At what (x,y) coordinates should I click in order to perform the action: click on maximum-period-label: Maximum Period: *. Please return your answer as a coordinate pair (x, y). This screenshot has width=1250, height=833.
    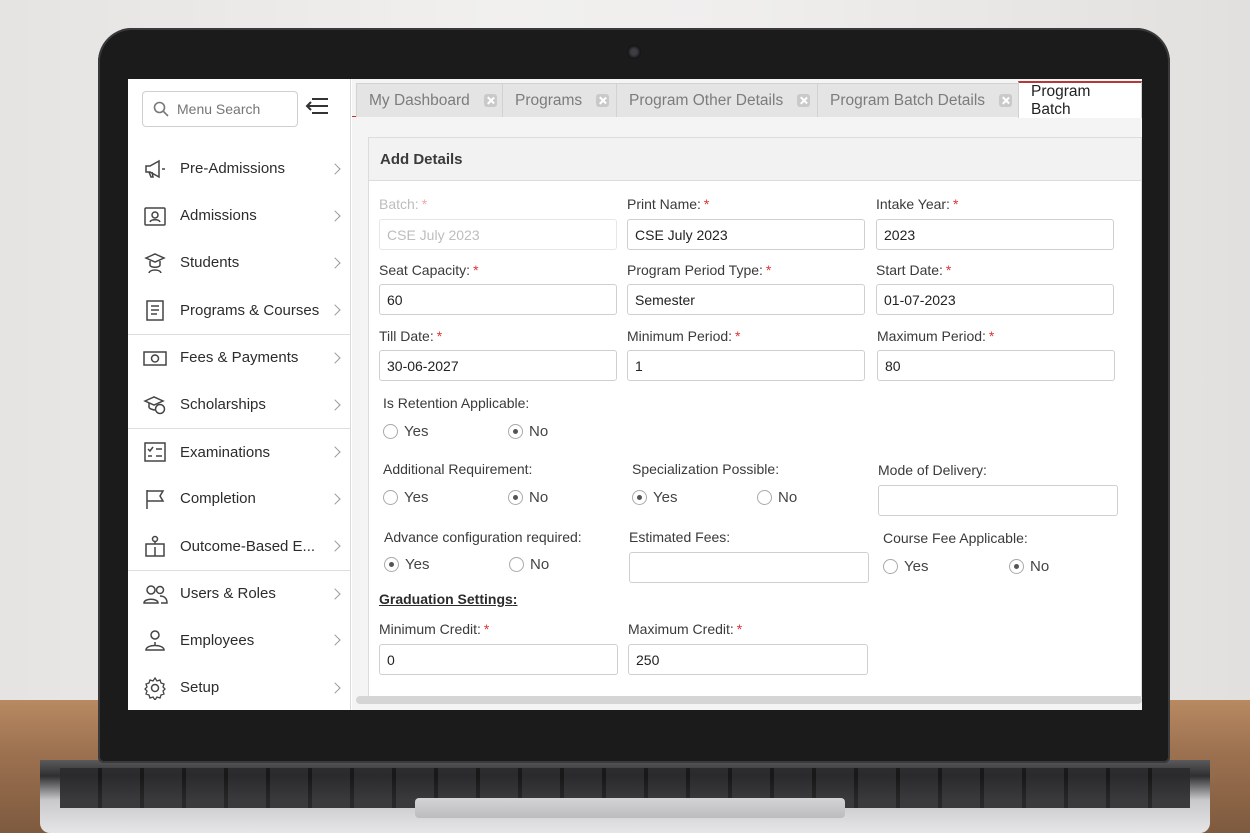
    Looking at the image, I should click on (936, 336).